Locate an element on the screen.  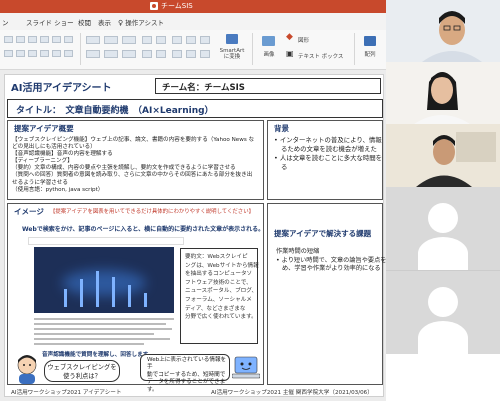
align-right-button is located at coordinates (32, 53).